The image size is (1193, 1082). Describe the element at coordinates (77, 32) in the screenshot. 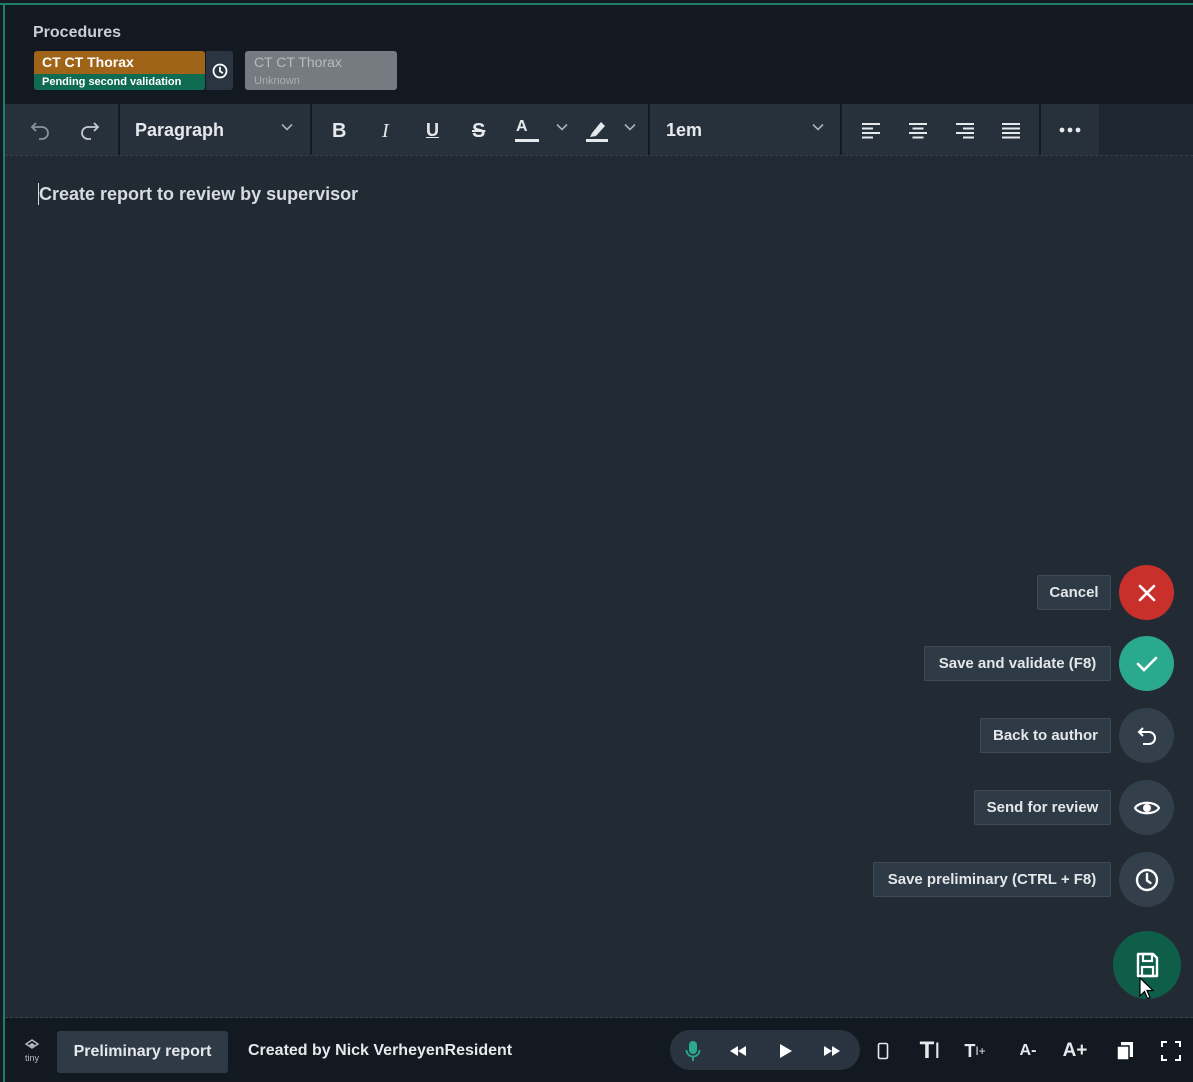

I see `procedures-title: Procedures` at that location.